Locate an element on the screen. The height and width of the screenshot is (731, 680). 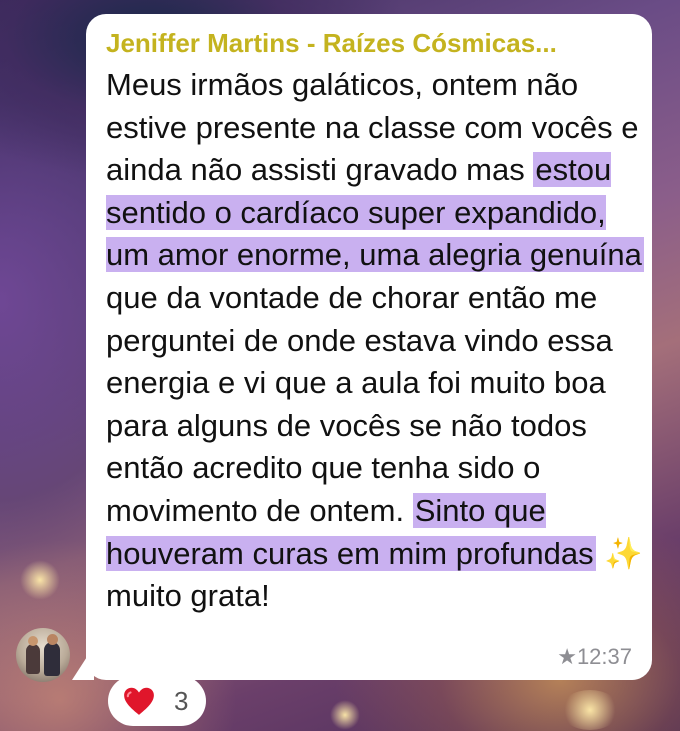
message-text-end: muito grata! is located at coordinates (188, 596).